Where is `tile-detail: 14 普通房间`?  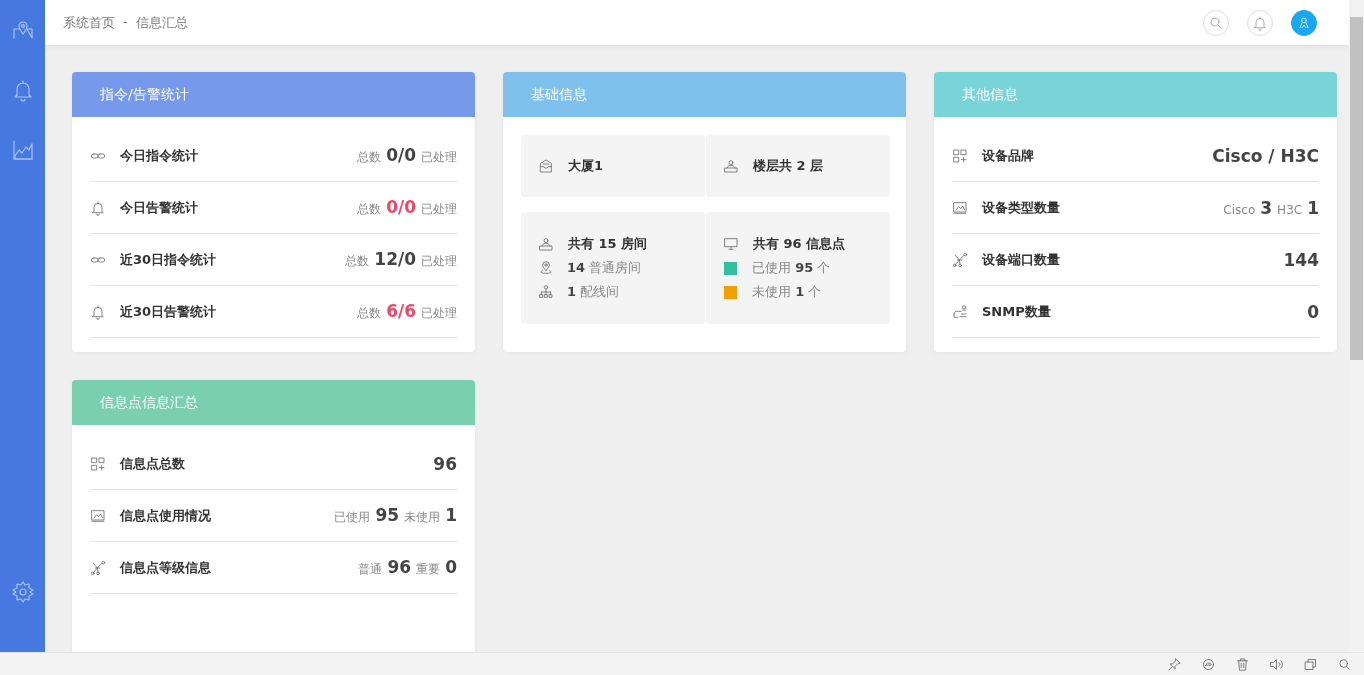 tile-detail: 14 普通房间 is located at coordinates (604, 268).